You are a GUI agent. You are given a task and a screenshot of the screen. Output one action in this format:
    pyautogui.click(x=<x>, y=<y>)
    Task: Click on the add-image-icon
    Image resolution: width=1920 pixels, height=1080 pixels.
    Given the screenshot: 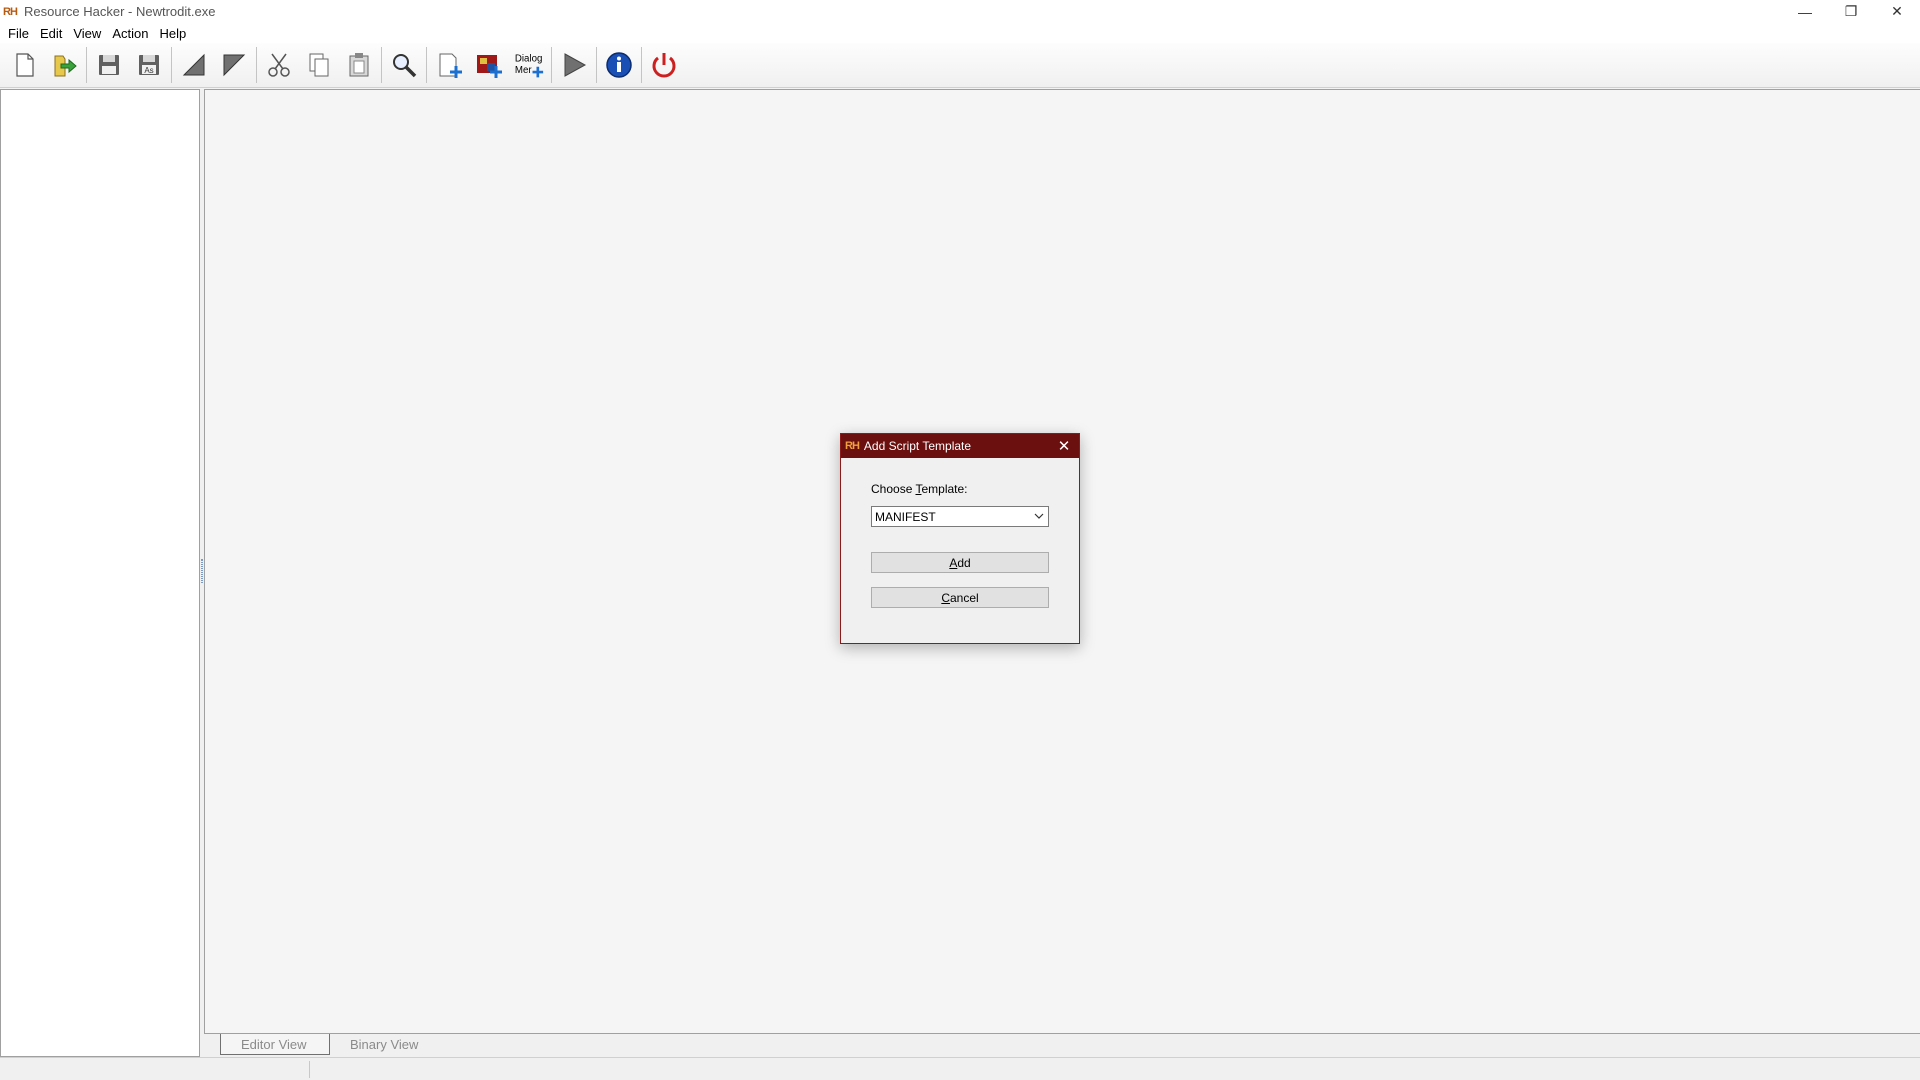 What is the action you would take?
    pyautogui.click(x=489, y=66)
    